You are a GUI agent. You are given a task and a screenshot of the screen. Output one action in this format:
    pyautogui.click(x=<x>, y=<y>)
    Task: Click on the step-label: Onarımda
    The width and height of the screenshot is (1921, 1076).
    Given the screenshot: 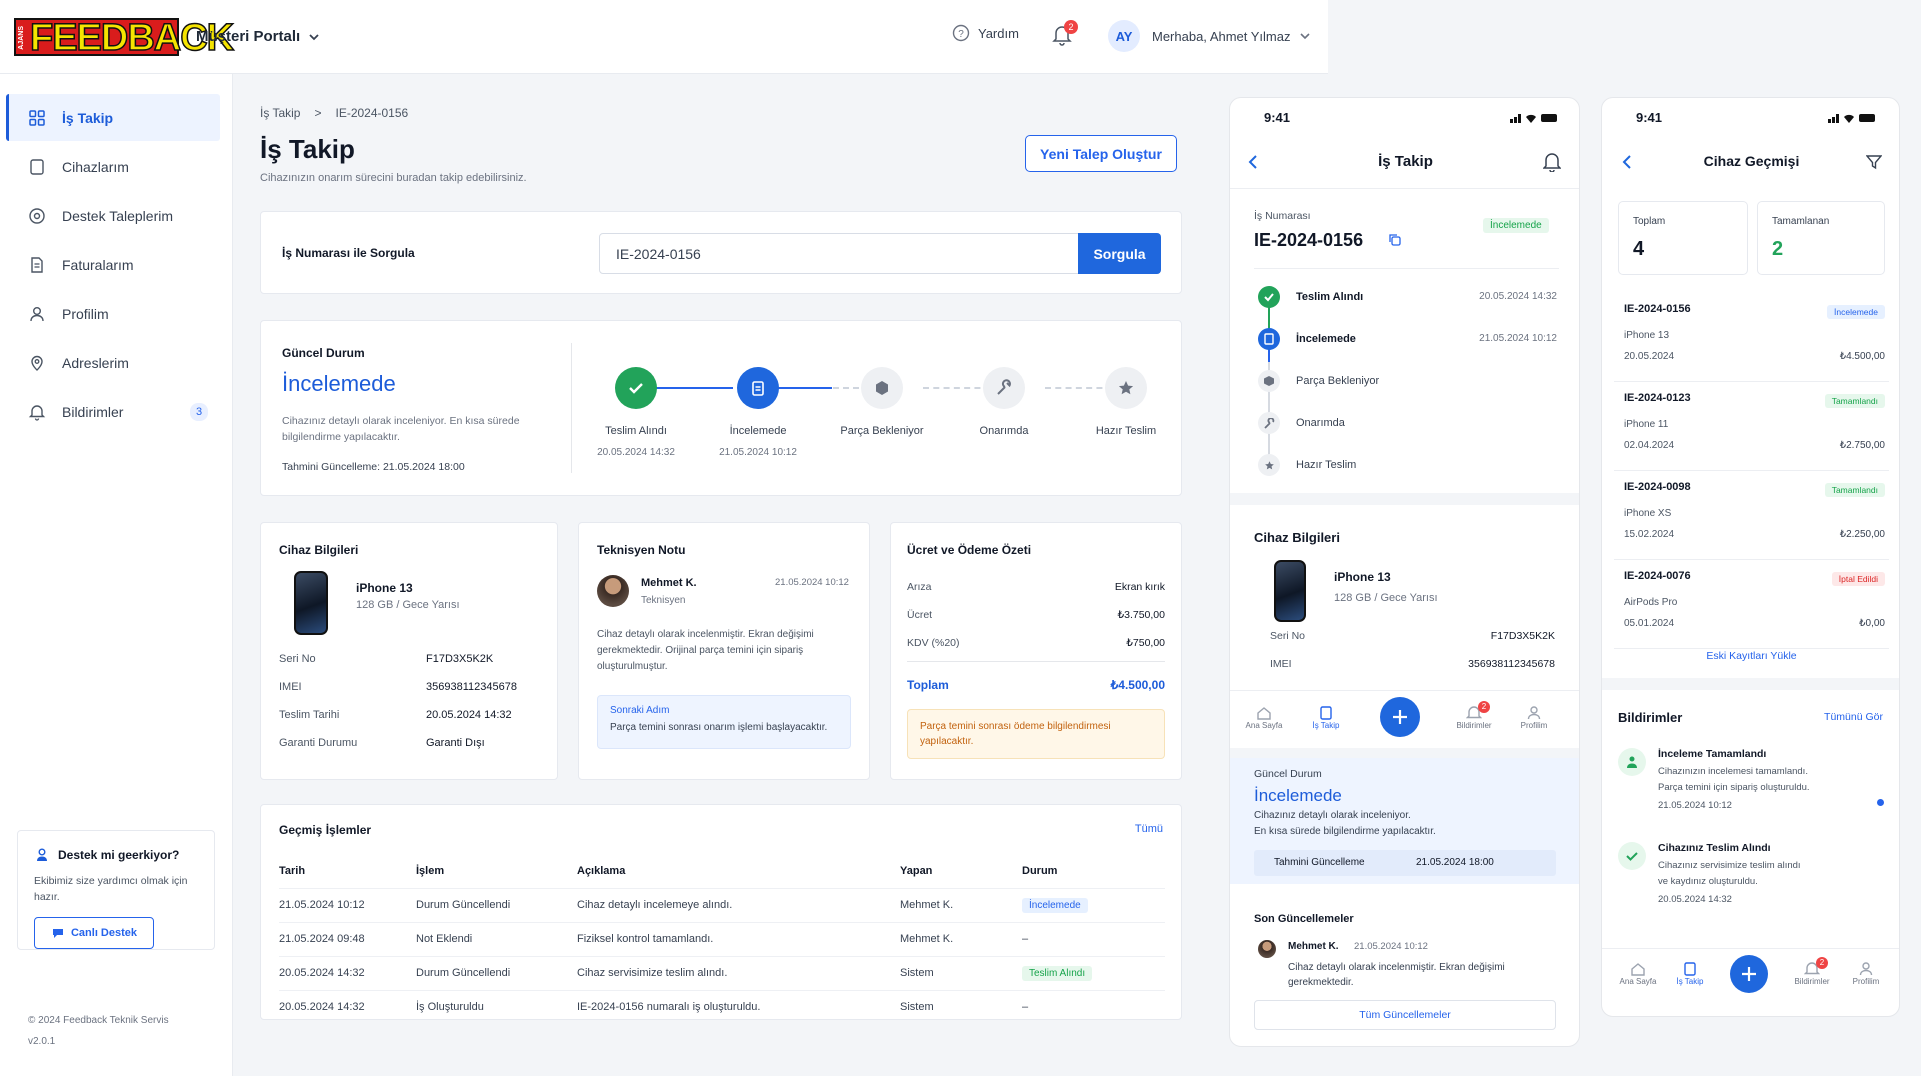 What is the action you would take?
    pyautogui.click(x=1004, y=431)
    